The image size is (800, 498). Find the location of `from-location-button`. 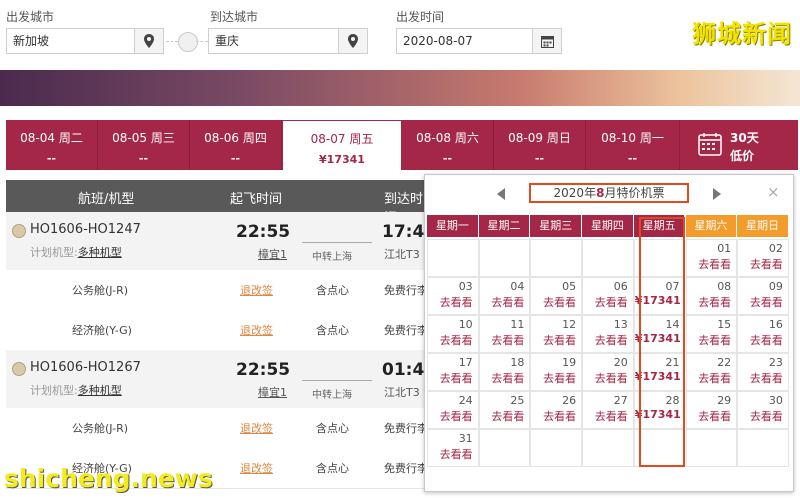

from-location-button is located at coordinates (149, 41).